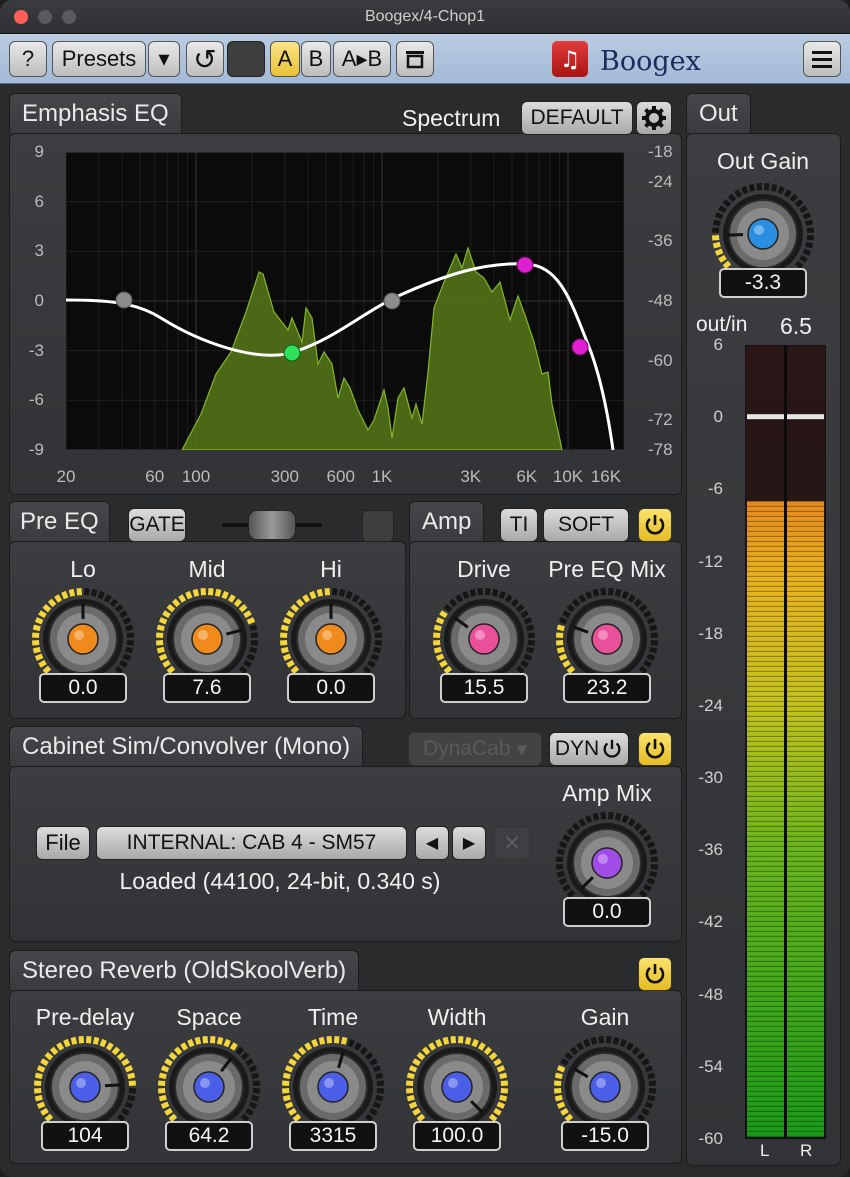 This screenshot has height=1177, width=850. Describe the element at coordinates (715, 489) in the screenshot. I see `meter-scale-tick: -6` at that location.